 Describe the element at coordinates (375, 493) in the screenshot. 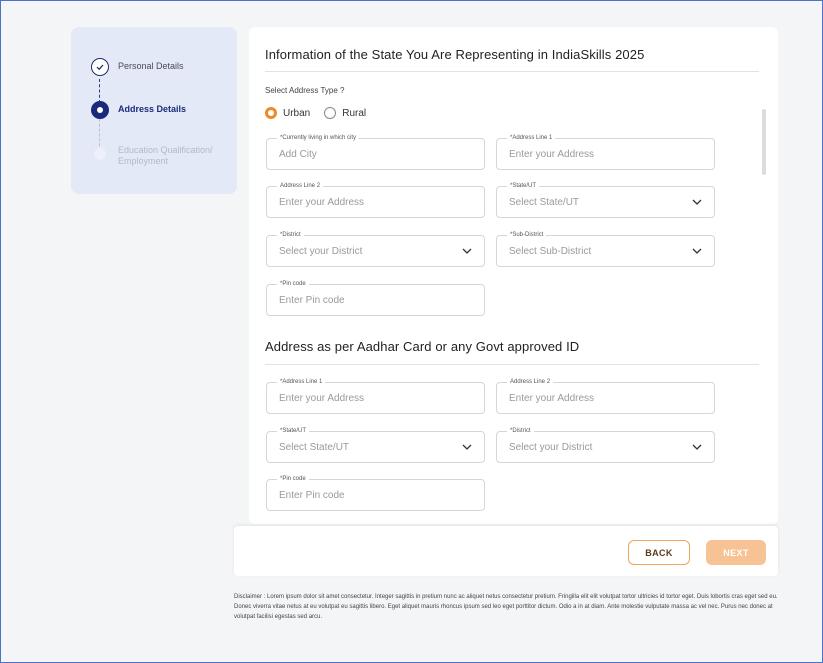

I see `aadhar-pincode-field: *Pin code Enter Pin code` at that location.